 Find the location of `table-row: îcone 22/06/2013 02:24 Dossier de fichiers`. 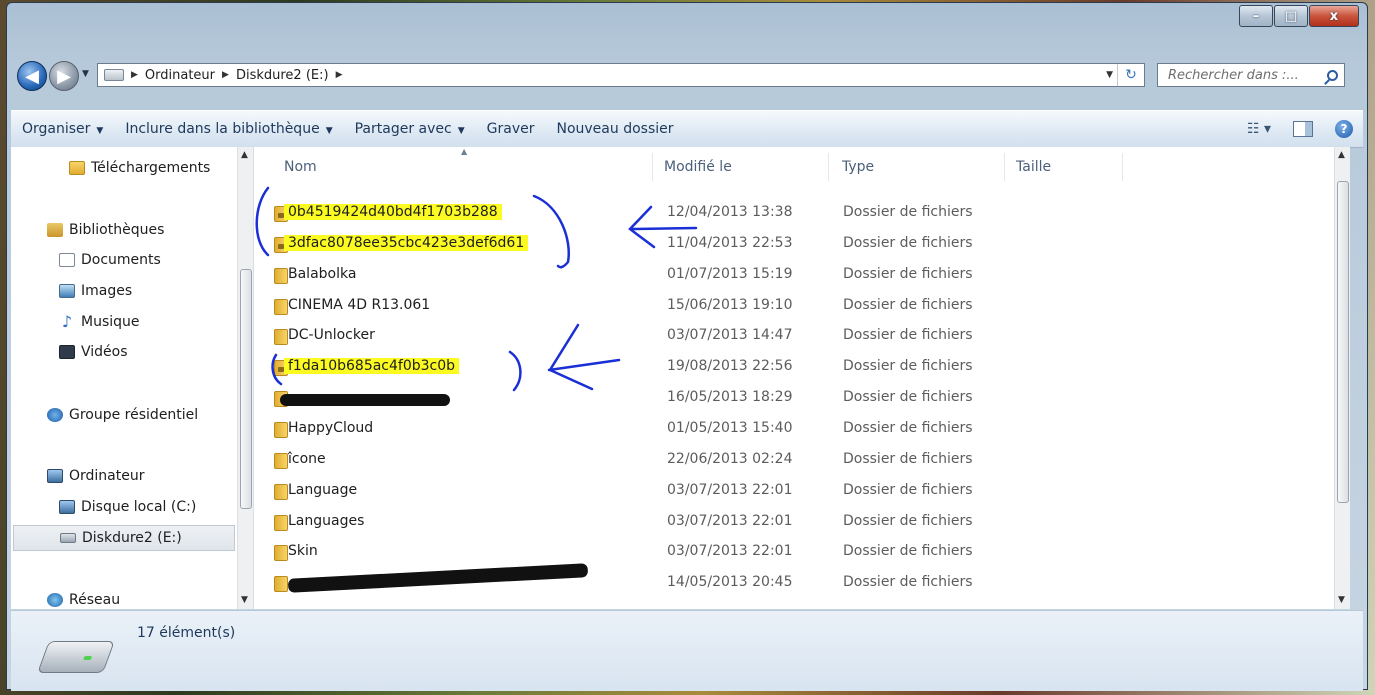

table-row: îcone 22/06/2013 02:24 Dossier de fichiers is located at coordinates (654, 460).